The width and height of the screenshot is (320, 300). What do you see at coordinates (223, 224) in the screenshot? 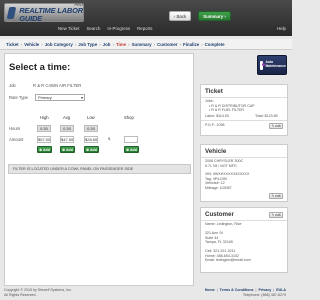
I see `customer-name: Name: Ledington, Rice` at bounding box center [223, 224].